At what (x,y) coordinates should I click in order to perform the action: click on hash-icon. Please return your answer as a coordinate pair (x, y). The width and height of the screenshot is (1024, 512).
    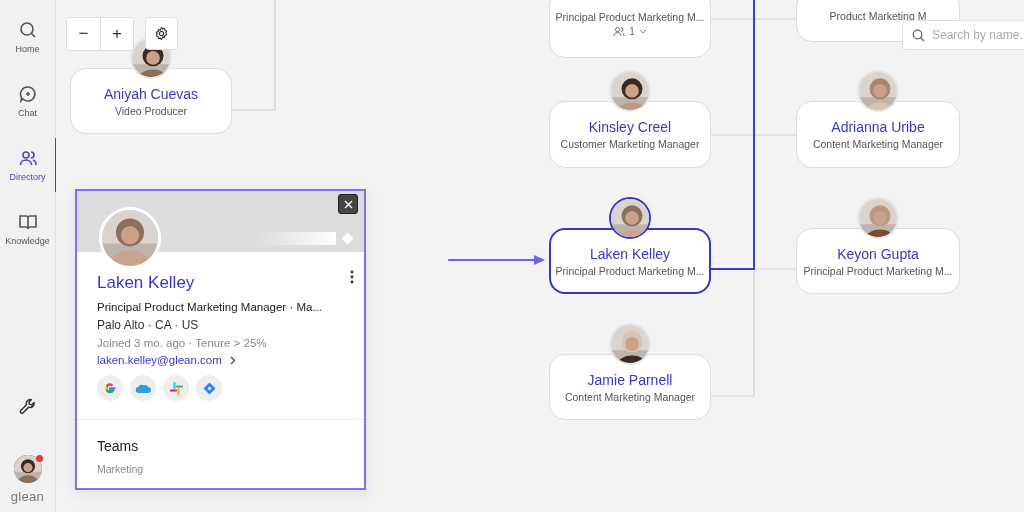
    Looking at the image, I should click on (176, 388).